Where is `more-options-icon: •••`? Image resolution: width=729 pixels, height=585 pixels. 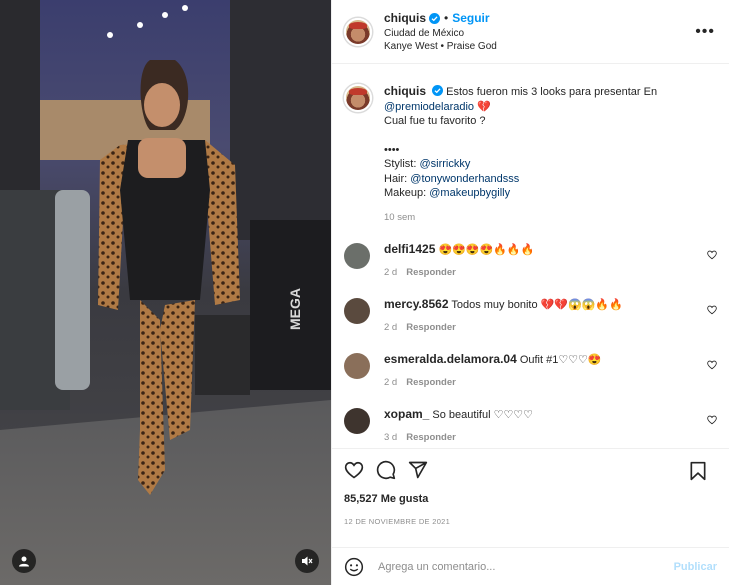 more-options-icon: ••• is located at coordinates (705, 32).